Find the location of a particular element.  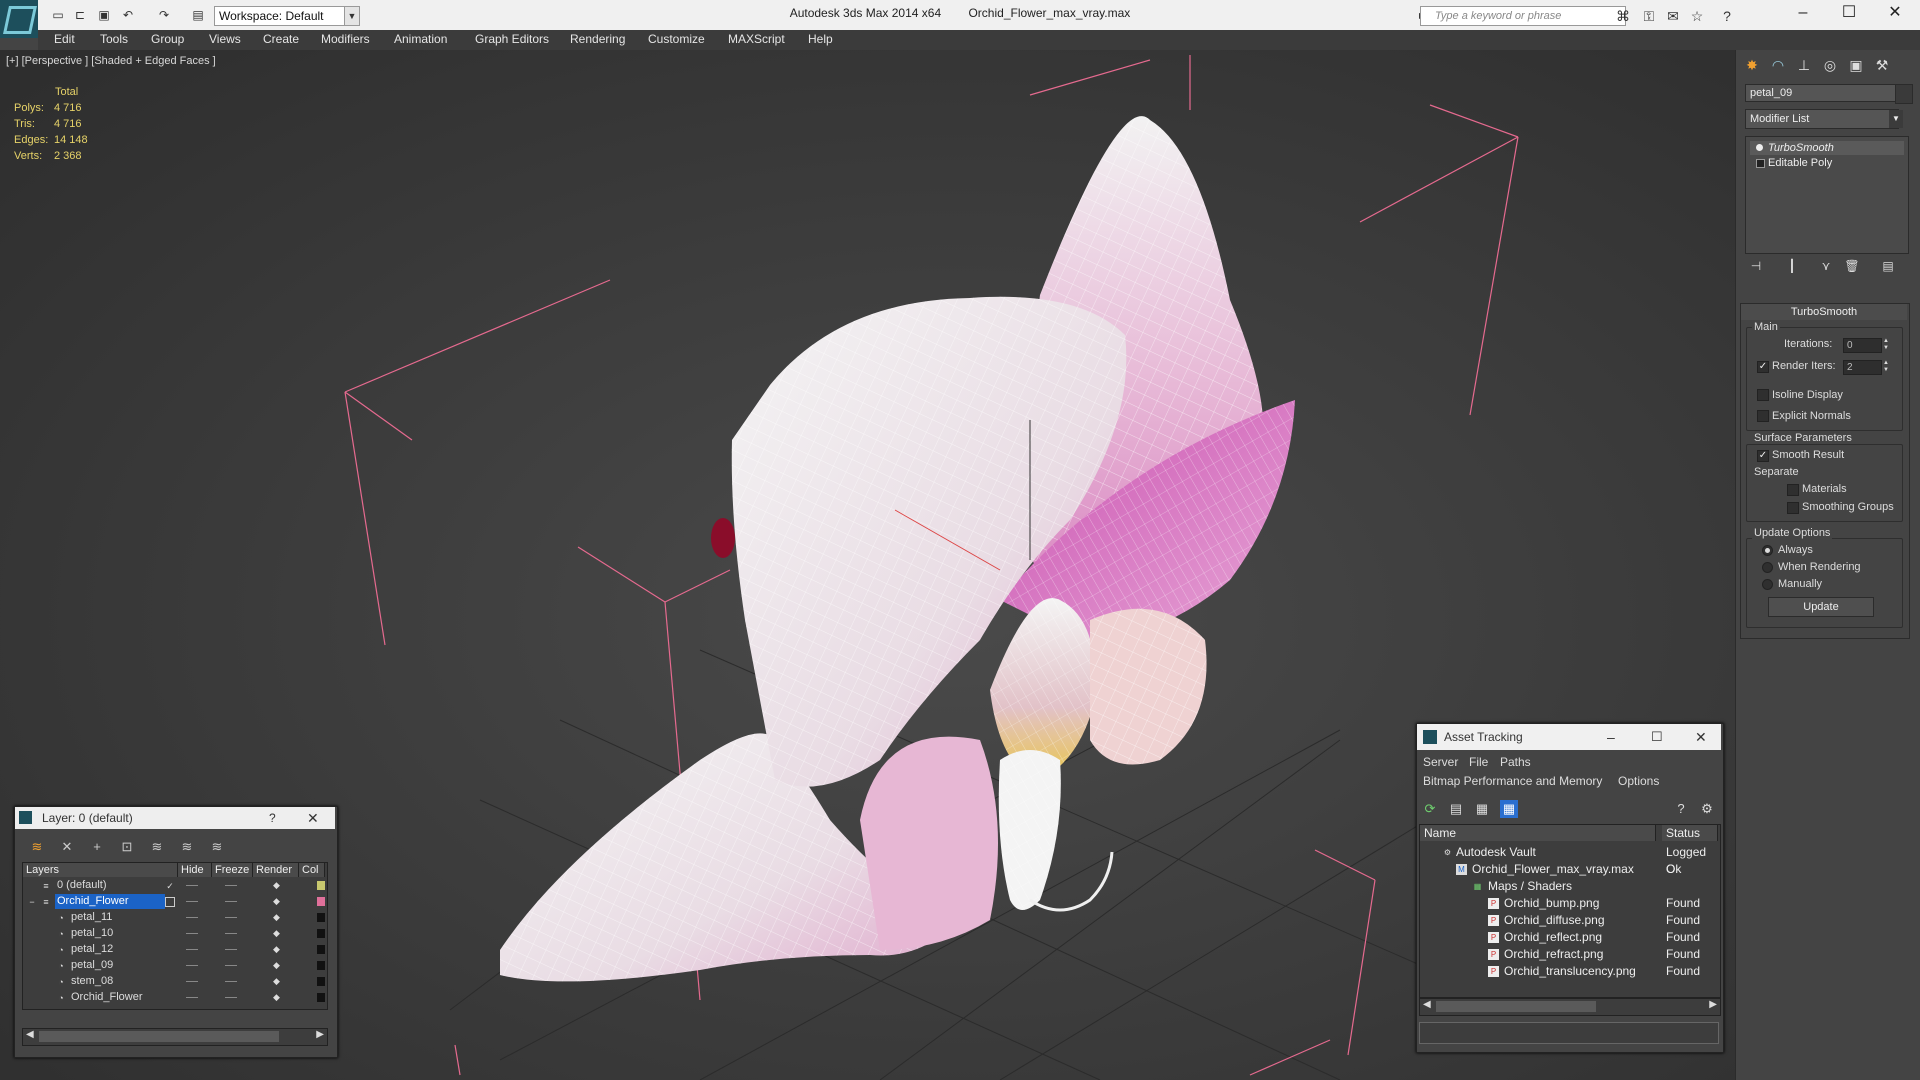

menu-group: Group is located at coordinates (167, 39).